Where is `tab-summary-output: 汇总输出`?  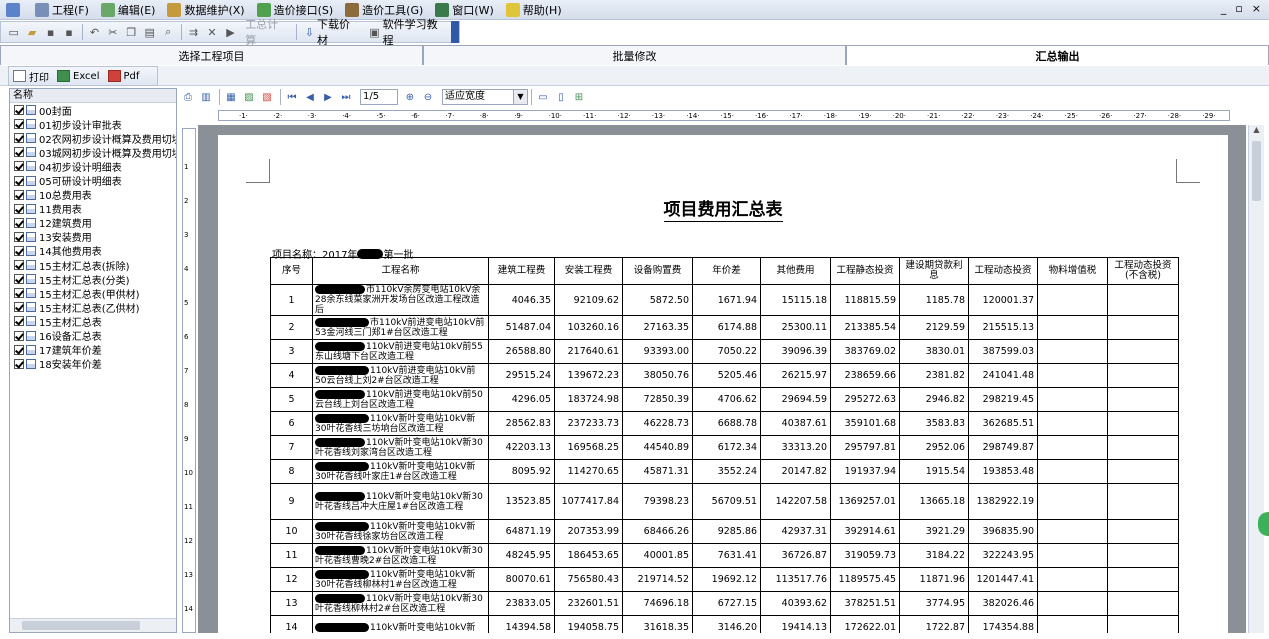
tab-summary-output: 汇总输出 is located at coordinates (1057, 55).